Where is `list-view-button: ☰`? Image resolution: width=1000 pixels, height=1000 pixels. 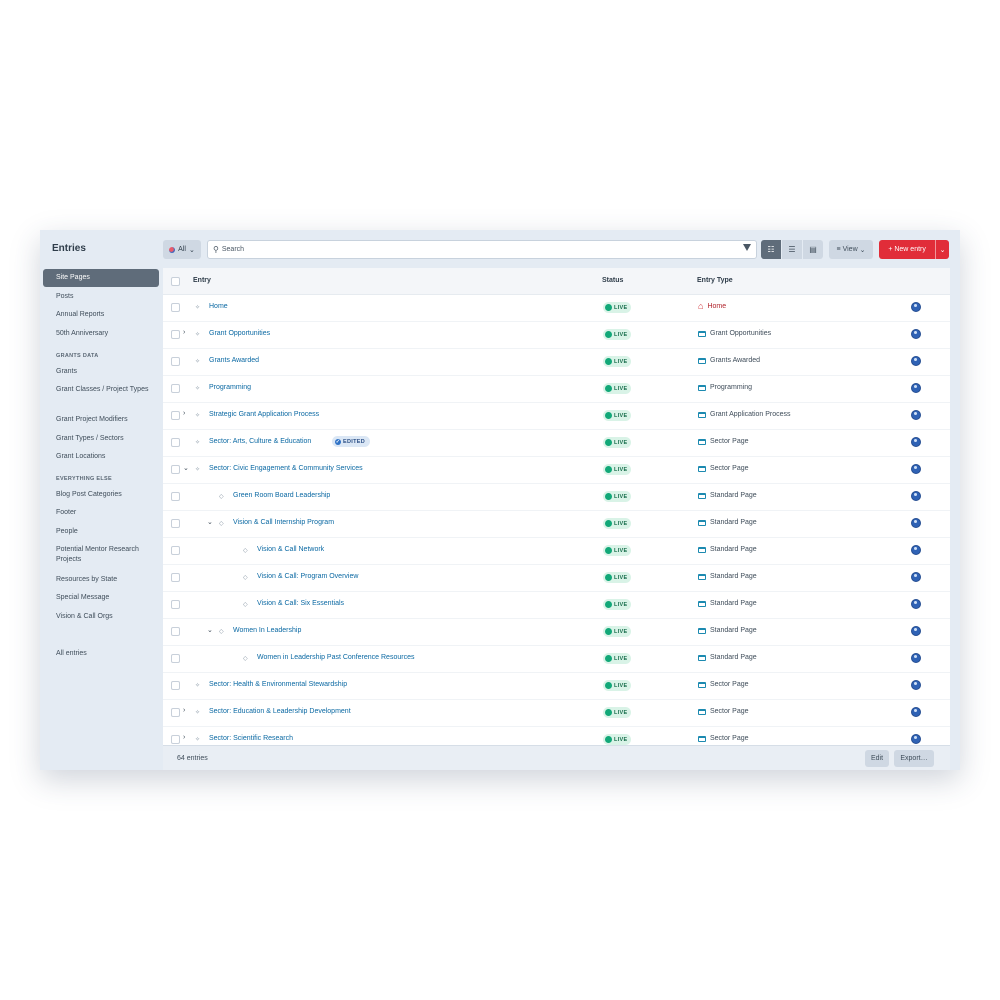
list-view-button: ☰ is located at coordinates (792, 249).